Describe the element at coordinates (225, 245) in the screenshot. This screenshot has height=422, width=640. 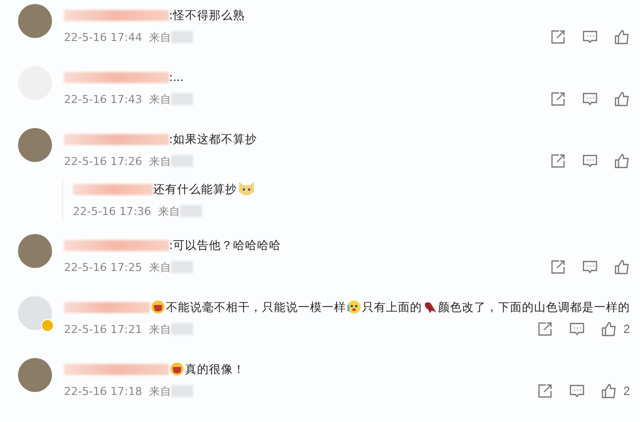
I see `comment-text: :可以告他？哈哈哈哈` at that location.